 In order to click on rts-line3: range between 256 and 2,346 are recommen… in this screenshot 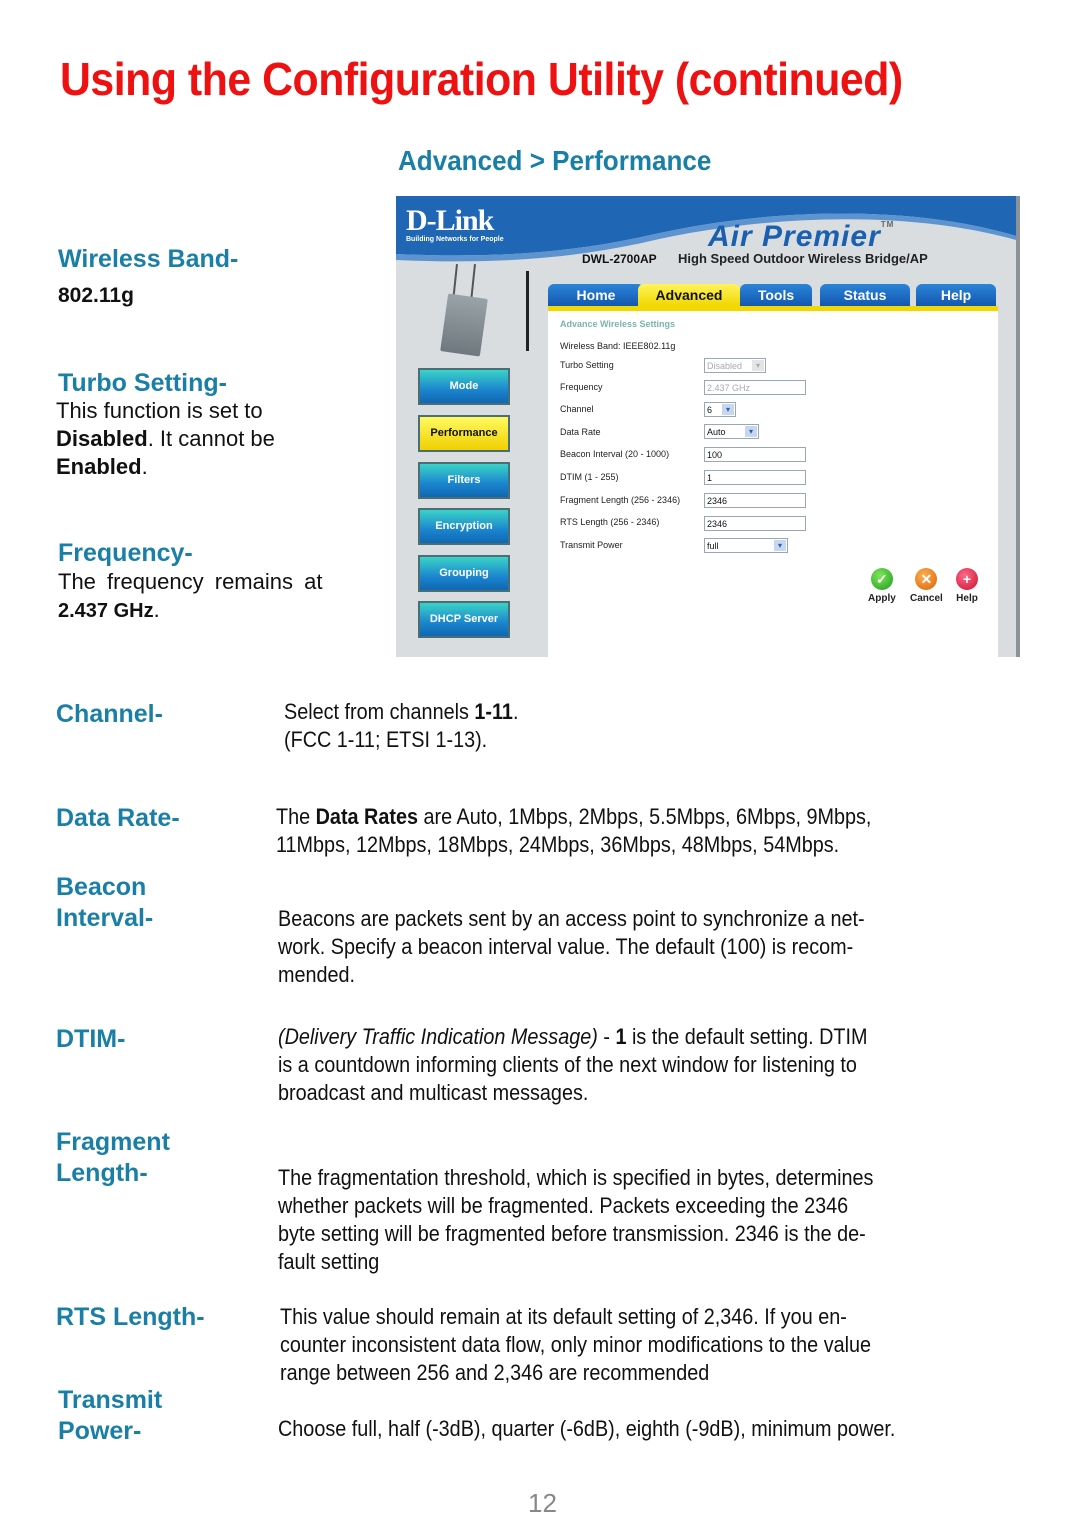, I will do `click(495, 1372)`.